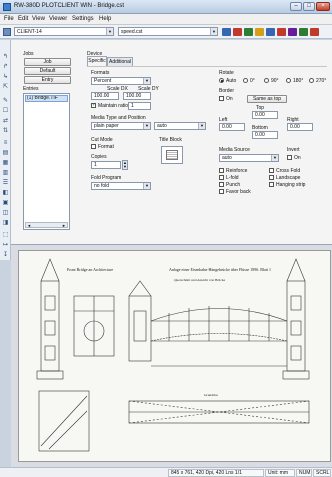 The image size is (332, 477). I want to click on rotate-label: Rotate, so click(226, 73).